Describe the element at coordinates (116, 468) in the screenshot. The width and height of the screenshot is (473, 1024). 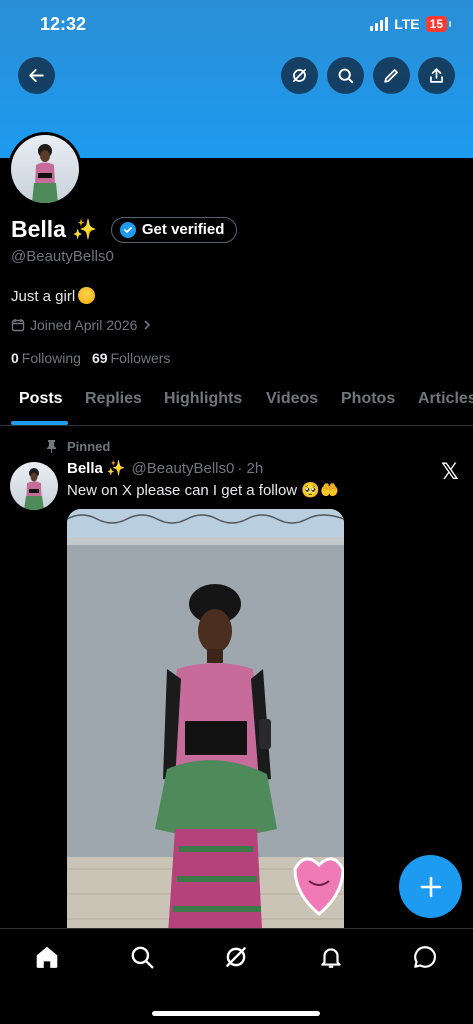
I see `post-author-emoji: ✨` at that location.